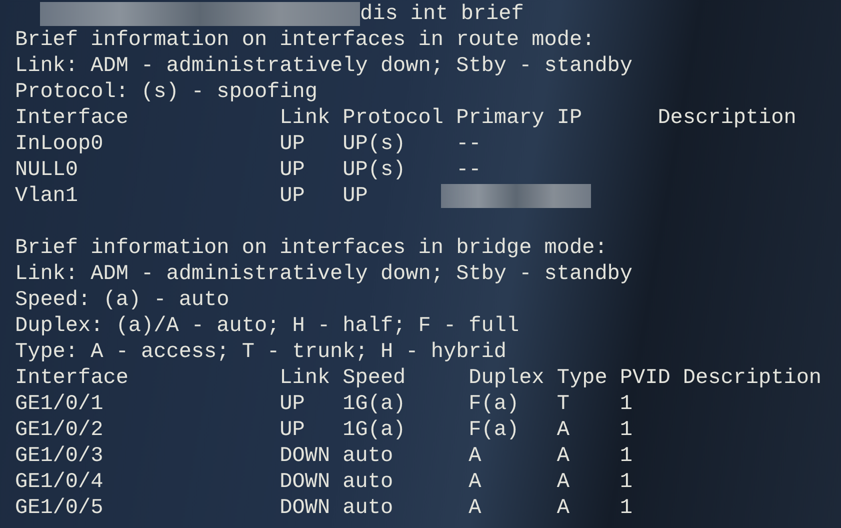  What do you see at coordinates (442, 14) in the screenshot?
I see `terminal-line: dis int brief` at bounding box center [442, 14].